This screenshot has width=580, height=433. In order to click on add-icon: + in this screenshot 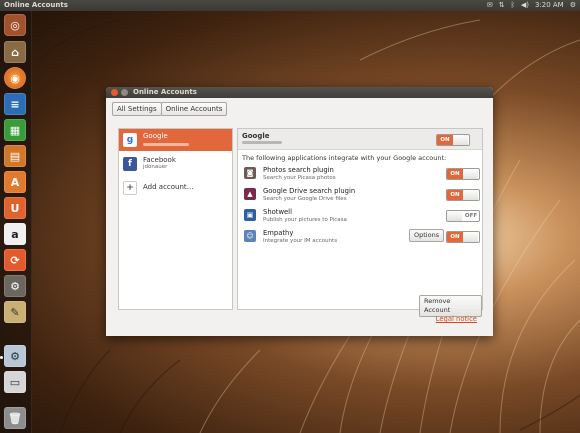, I will do `click(130, 188)`.